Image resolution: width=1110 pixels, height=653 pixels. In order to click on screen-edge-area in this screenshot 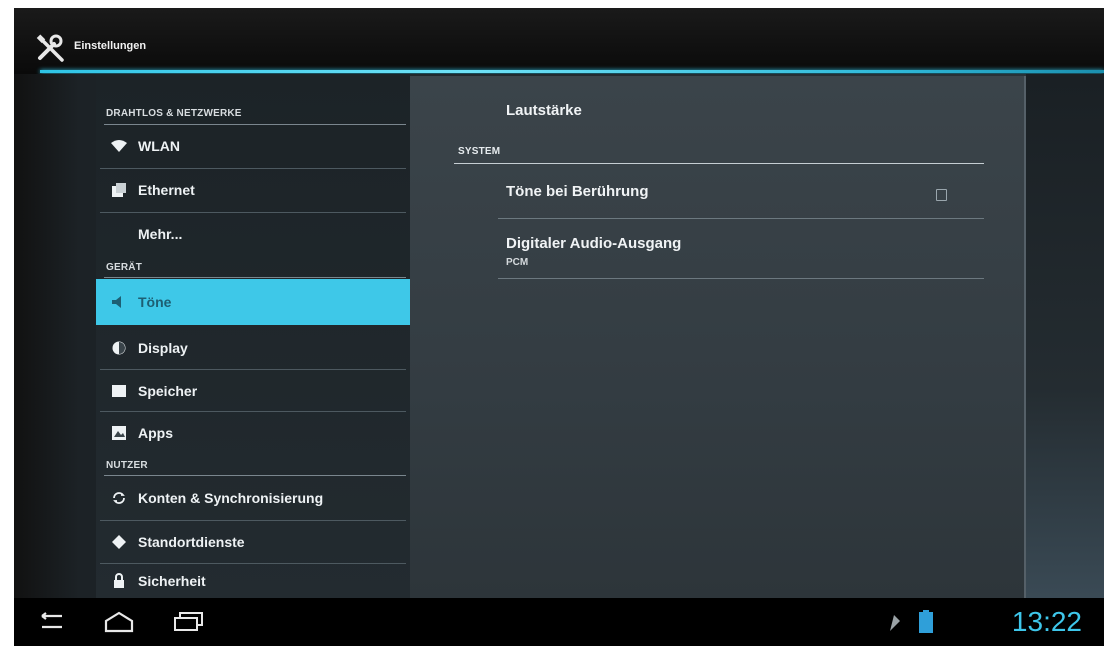, I will do `click(1065, 336)`.